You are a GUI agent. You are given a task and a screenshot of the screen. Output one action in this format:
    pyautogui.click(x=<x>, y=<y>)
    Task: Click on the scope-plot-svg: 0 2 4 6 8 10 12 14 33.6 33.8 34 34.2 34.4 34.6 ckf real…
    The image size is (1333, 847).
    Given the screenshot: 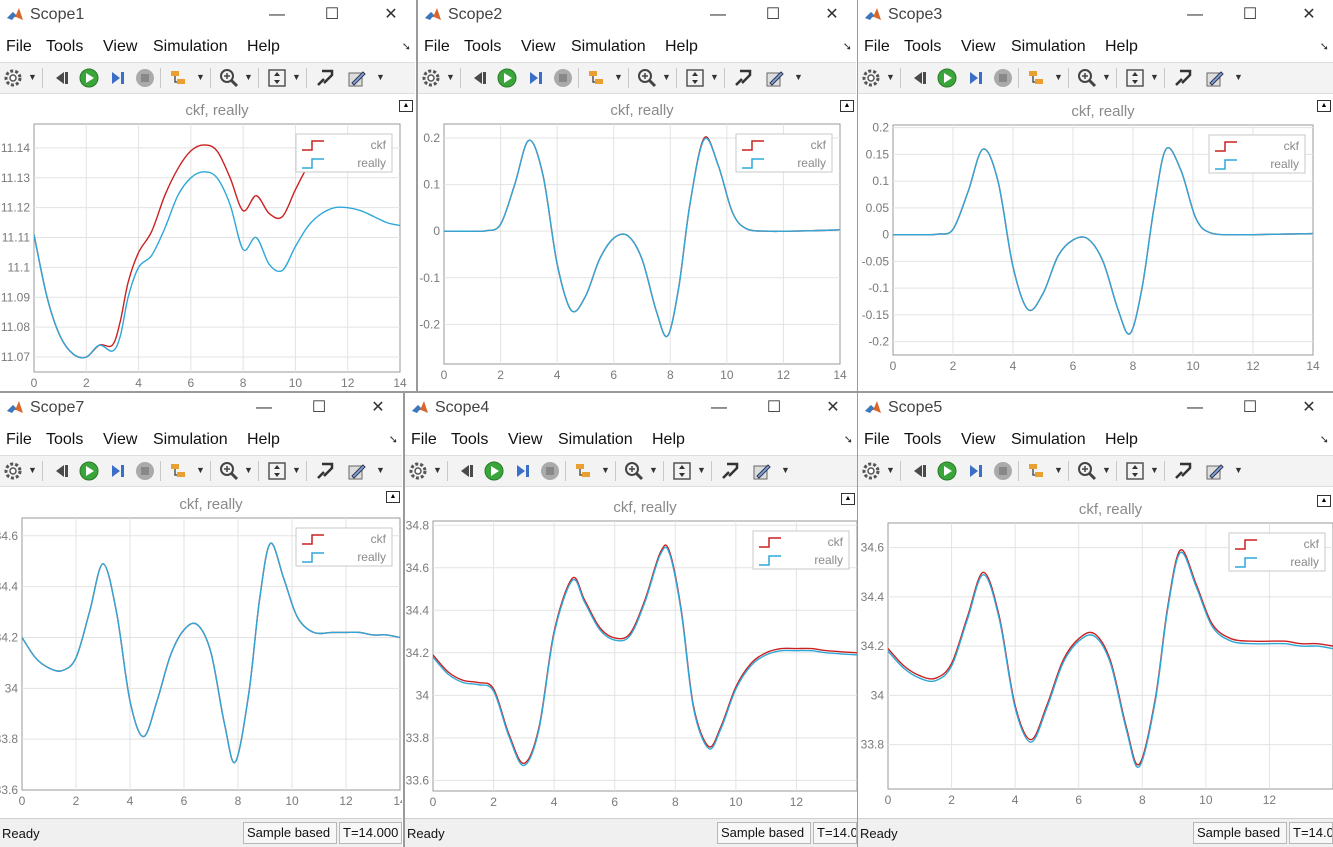 What is the action you would take?
    pyautogui.click(x=201, y=653)
    